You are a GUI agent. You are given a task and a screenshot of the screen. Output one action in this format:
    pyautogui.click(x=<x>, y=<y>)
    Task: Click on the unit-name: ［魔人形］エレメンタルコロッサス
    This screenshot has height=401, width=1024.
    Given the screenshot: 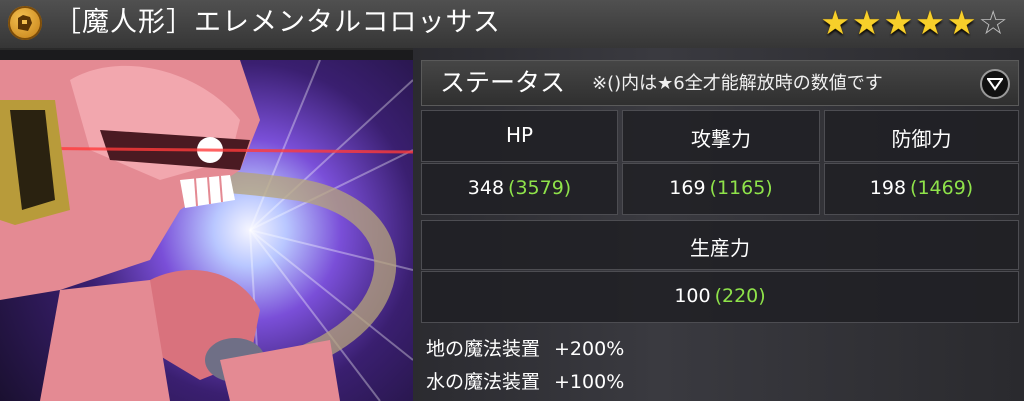 What is the action you would take?
    pyautogui.click(x=277, y=22)
    